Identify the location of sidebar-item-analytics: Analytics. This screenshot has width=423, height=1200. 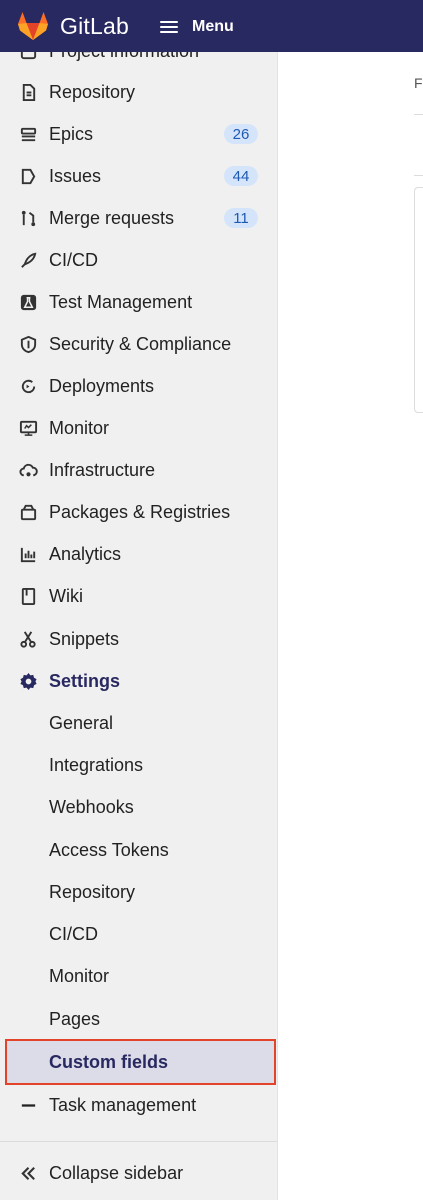
(138, 554).